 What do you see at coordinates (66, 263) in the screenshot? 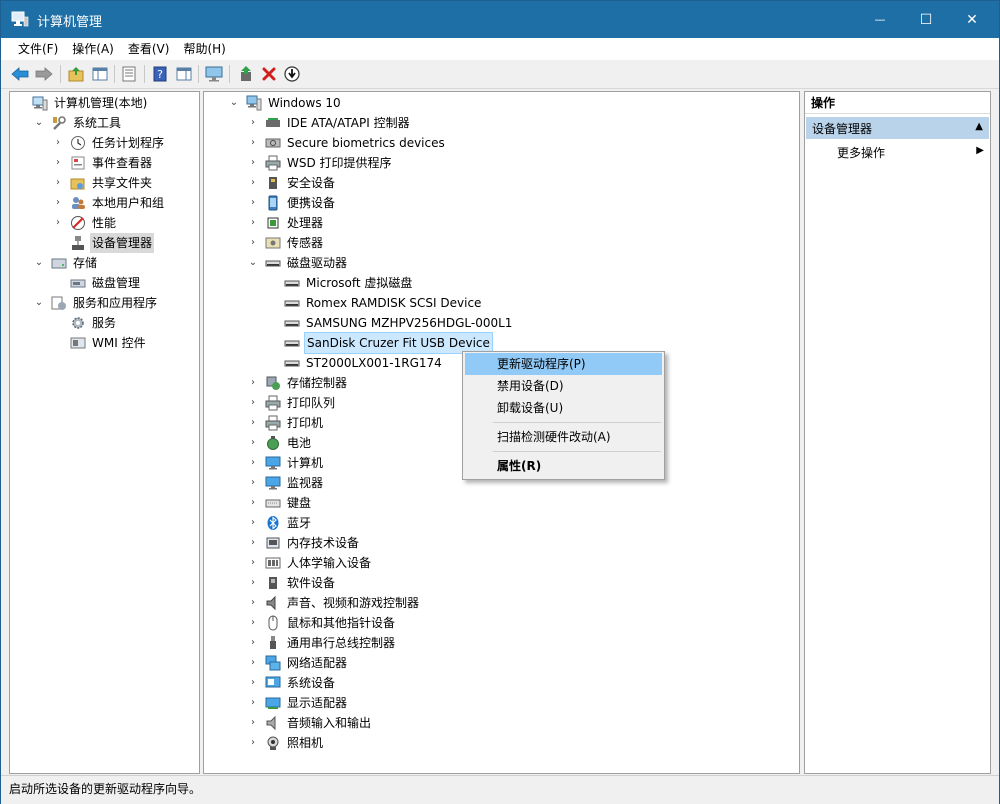
I see `console-tree-item: ⌄ 存储` at bounding box center [66, 263].